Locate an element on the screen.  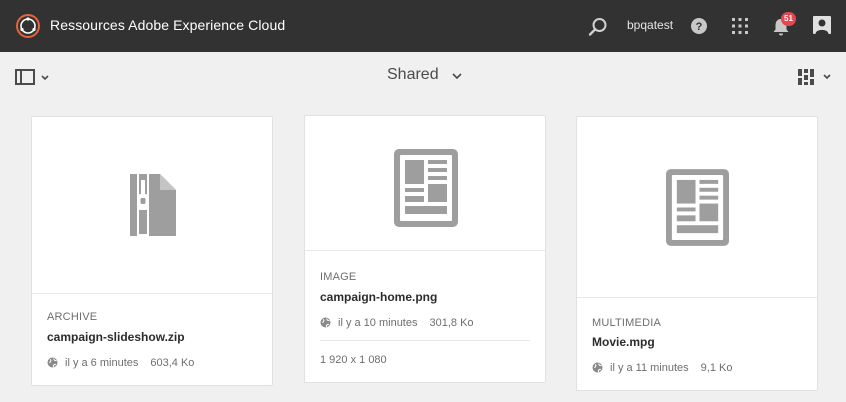
action-bar: Shared is located at coordinates (423, 76).